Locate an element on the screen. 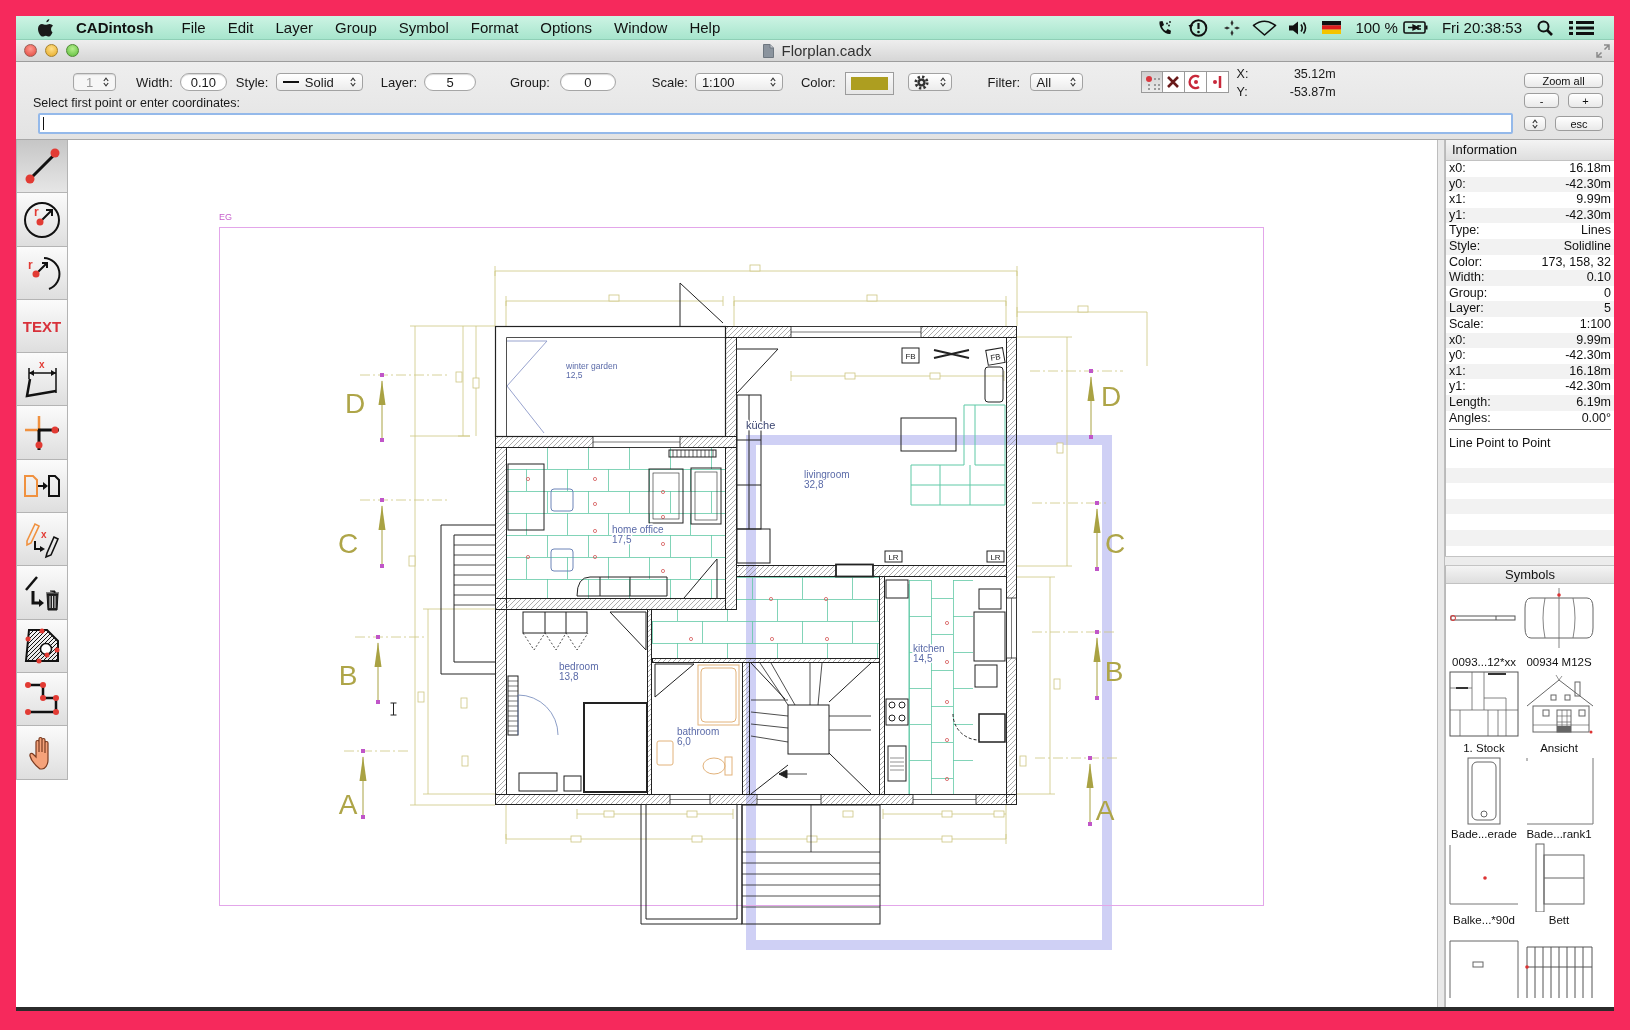 The width and height of the screenshot is (1630, 1030). room-name: bathroom is located at coordinates (698, 731).